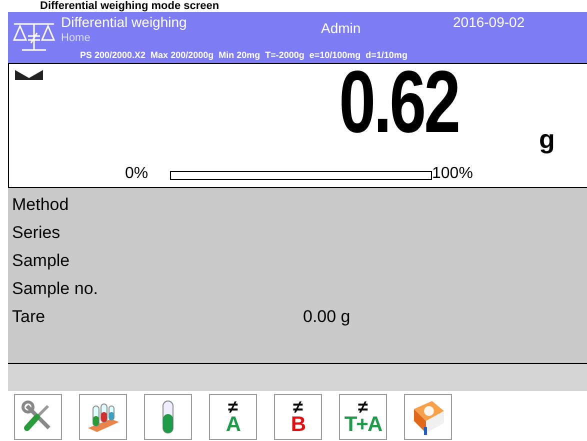 Image resolution: width=587 pixels, height=441 pixels. Describe the element at coordinates (326, 317) in the screenshot. I see `info-value: 0.00 g` at that location.